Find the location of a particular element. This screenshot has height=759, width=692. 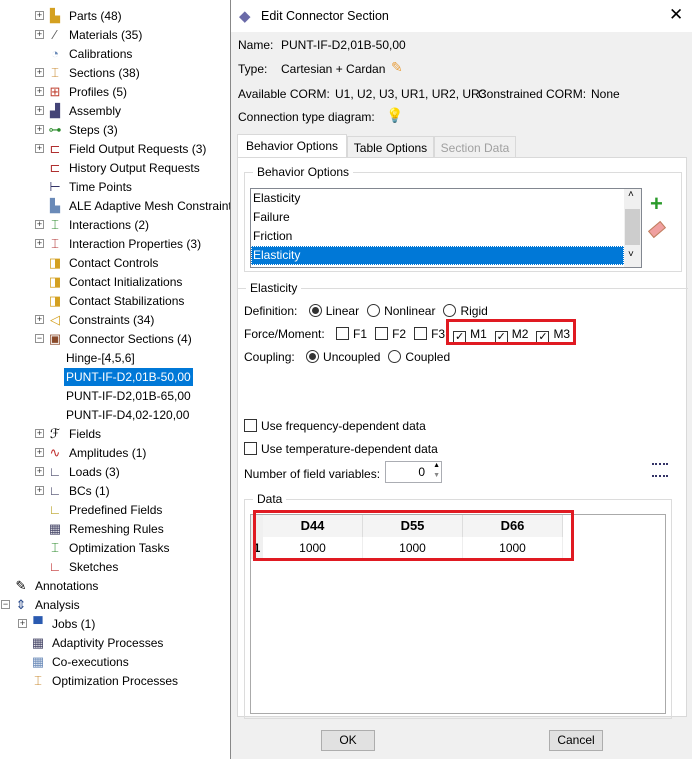

tree-item: ▙ ALE Adaptive Mesh Constraints is located at coordinates (119, 206).